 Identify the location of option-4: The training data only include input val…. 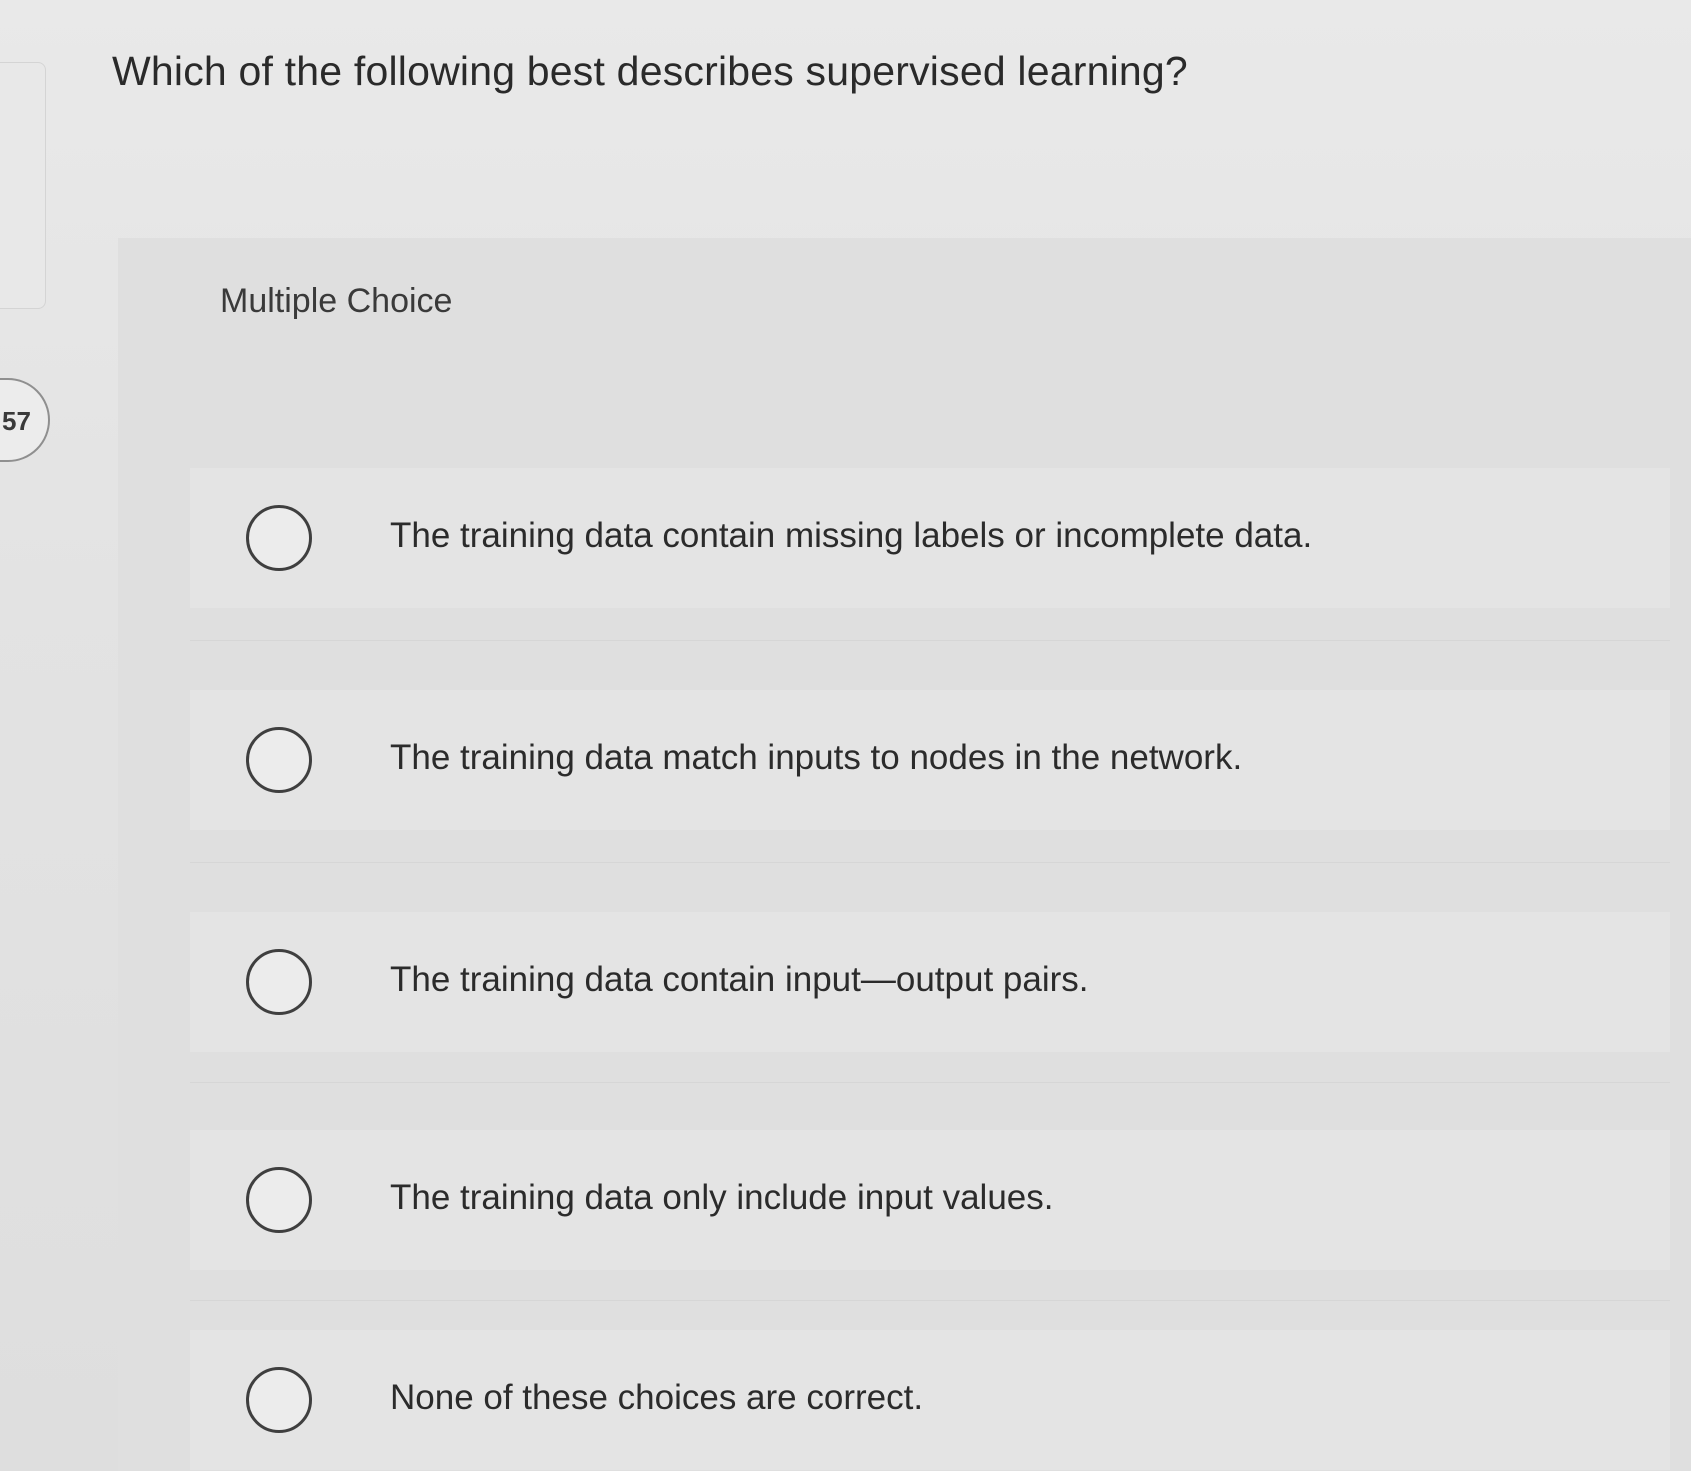
(930, 1200).